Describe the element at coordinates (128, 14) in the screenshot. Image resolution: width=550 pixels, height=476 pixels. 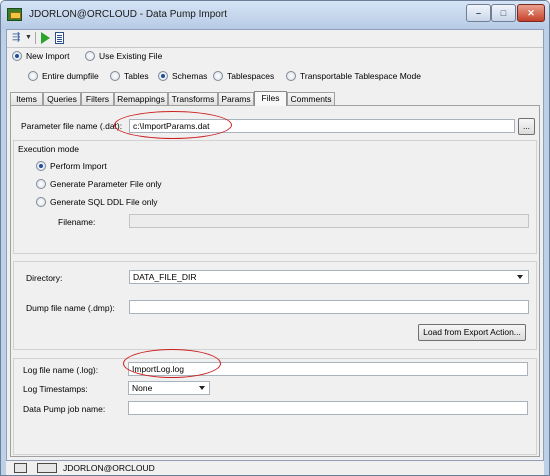
I see `window-title: JDORLON@ORCLOUD - Data Pump Import` at that location.